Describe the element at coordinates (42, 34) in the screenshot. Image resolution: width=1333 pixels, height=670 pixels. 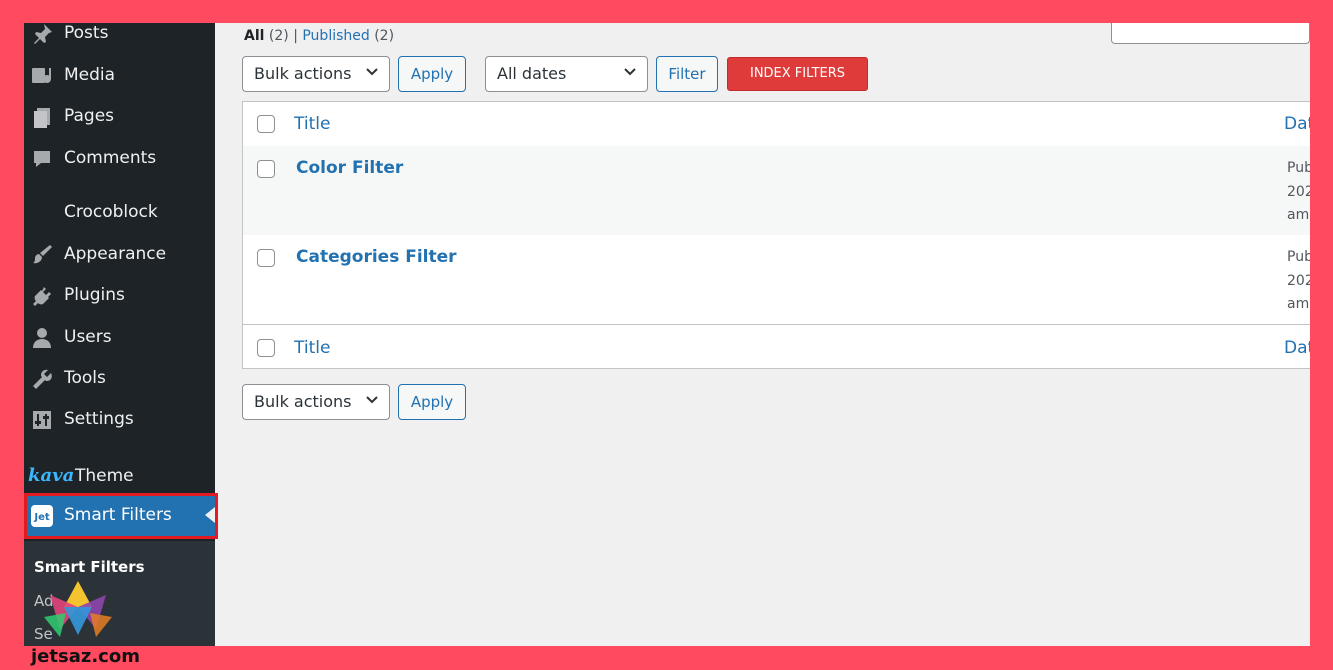
I see `pin-icon` at that location.